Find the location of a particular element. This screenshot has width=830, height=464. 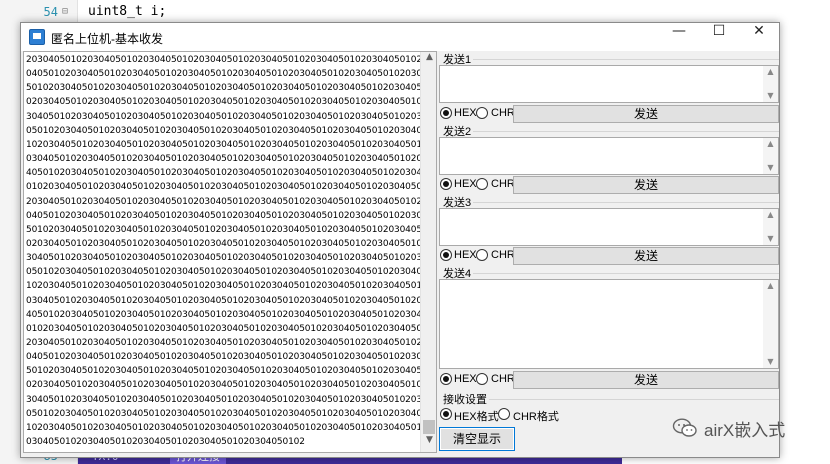

chr-format-label: CHR格式 is located at coordinates (536, 417).